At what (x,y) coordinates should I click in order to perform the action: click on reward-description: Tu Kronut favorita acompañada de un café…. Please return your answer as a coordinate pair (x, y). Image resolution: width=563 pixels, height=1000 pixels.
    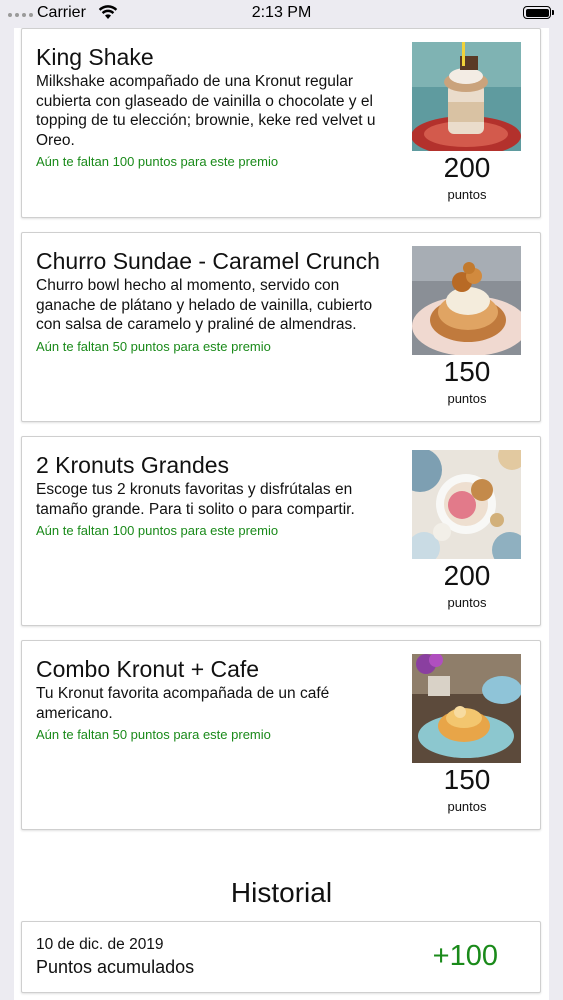
    Looking at the image, I should click on (183, 703).